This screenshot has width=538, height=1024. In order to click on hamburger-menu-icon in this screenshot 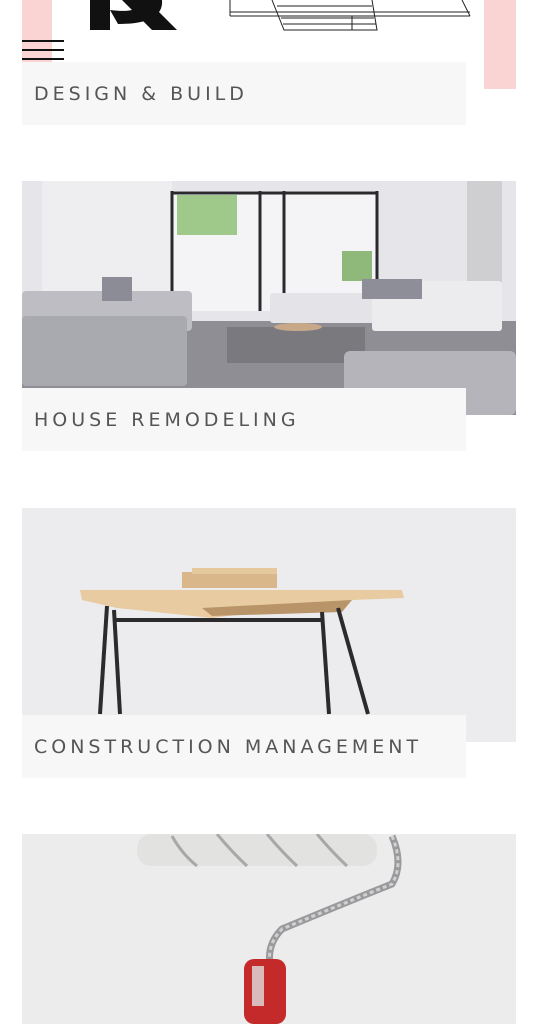, I will do `click(43, 51)`.